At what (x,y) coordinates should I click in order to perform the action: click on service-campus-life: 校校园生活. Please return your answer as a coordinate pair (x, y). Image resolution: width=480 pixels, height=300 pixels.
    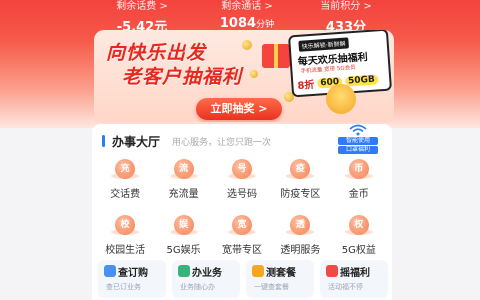
    Looking at the image, I should click on (125, 234).